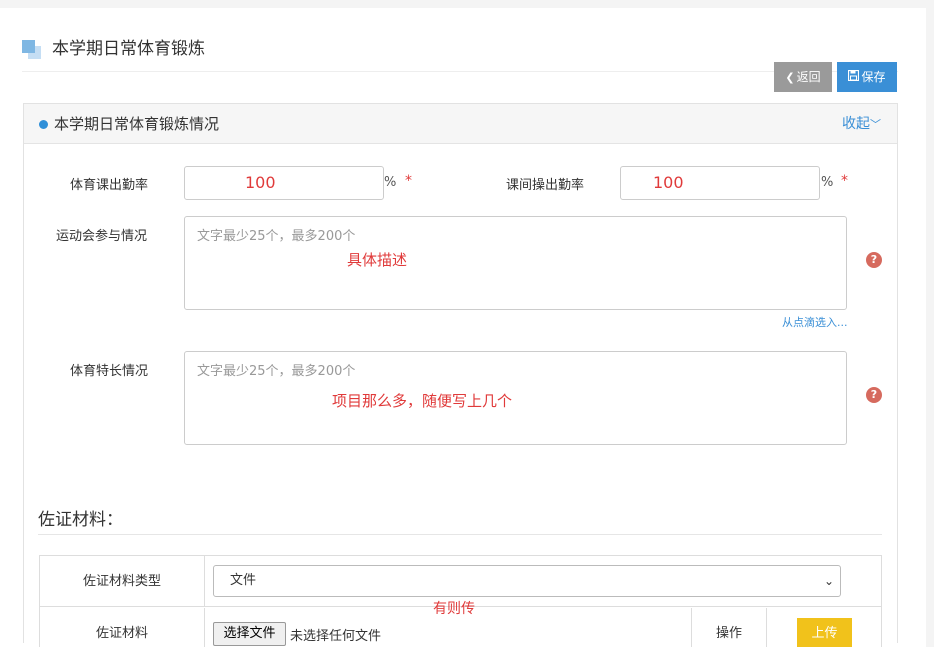 This screenshot has height=647, width=934. I want to click on collapse-label: 收起, so click(856, 124).